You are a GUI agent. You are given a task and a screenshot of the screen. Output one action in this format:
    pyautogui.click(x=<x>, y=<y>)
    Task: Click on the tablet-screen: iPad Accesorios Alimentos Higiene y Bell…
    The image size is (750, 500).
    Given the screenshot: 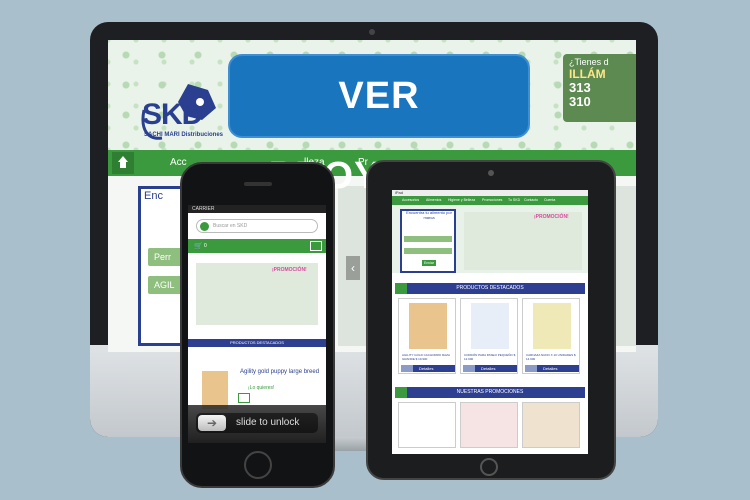 What is the action you would take?
    pyautogui.click(x=490, y=322)
    